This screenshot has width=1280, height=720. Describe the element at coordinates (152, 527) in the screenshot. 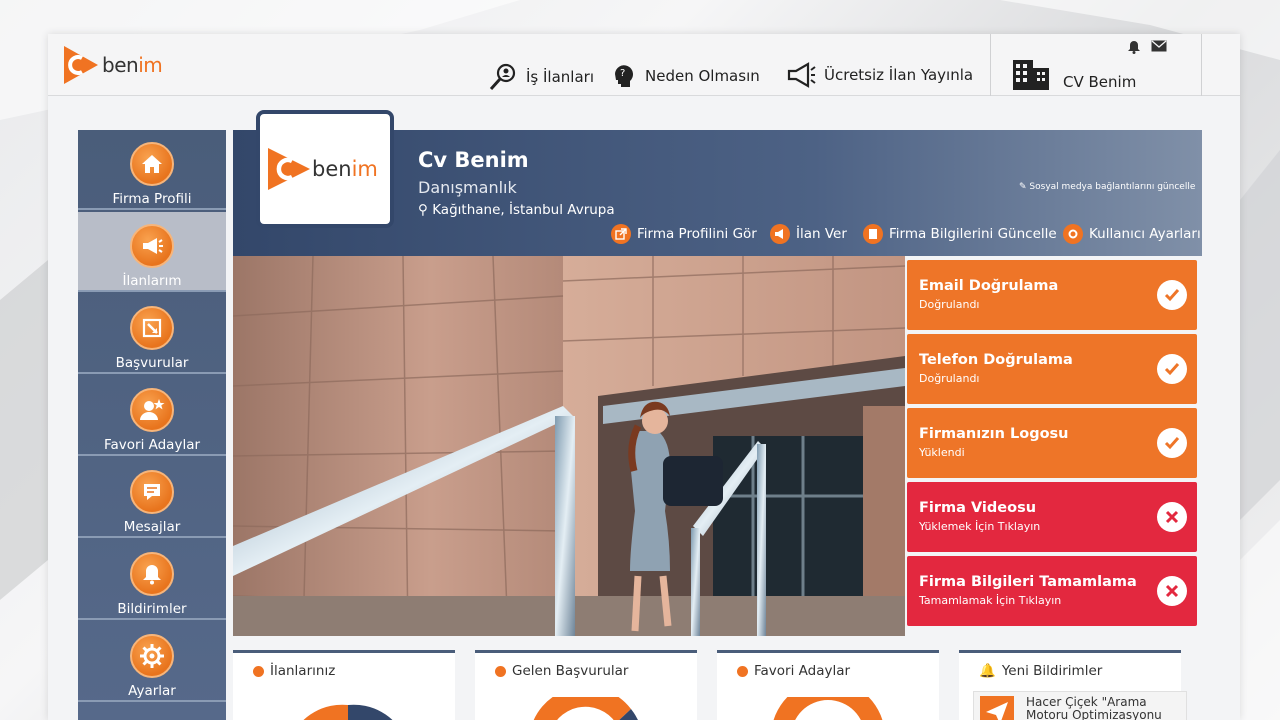

I see `sidebar-item-label: Mesajlar` at that location.